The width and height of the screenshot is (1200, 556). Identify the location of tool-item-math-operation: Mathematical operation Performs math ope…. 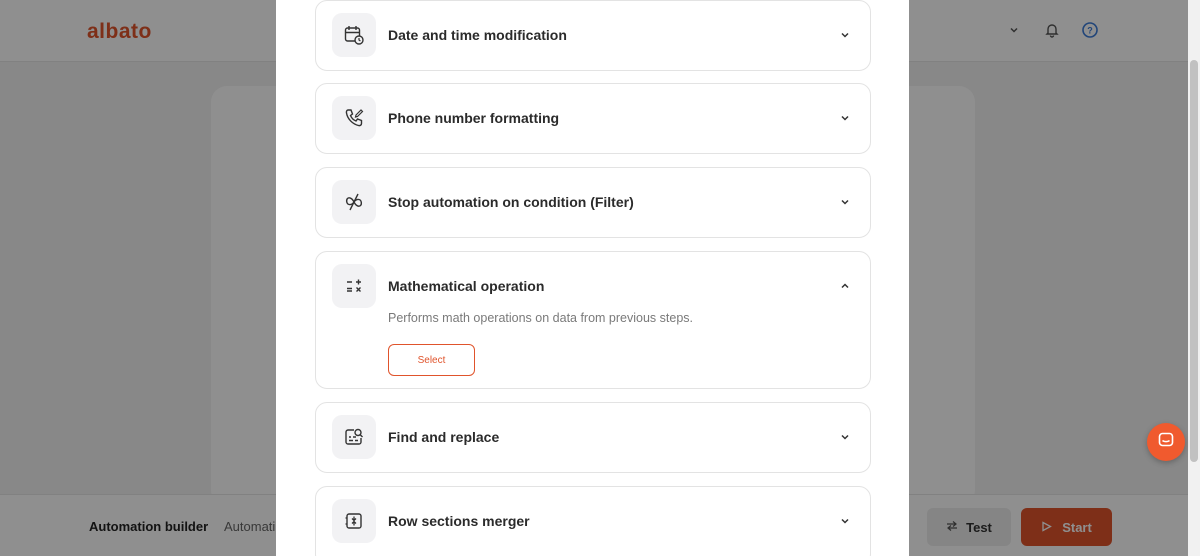
(593, 320).